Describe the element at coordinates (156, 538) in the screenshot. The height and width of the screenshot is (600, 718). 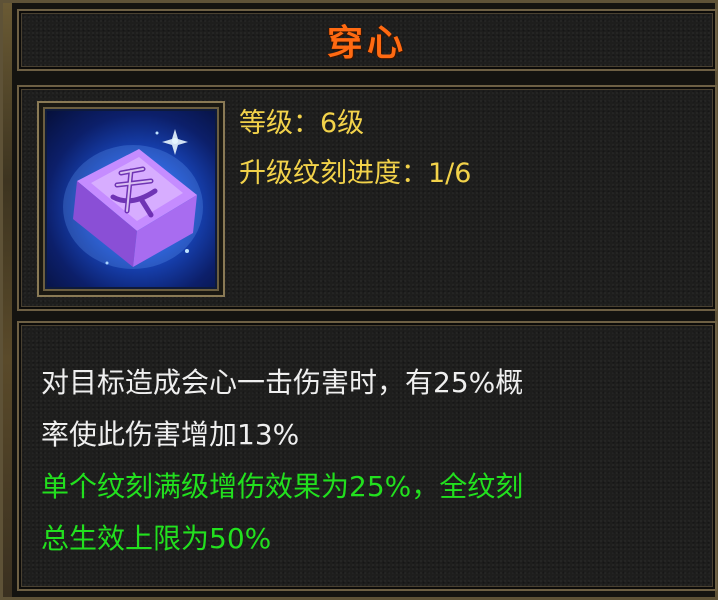
I see `bonus-line: 总生效上限为50%` at that location.